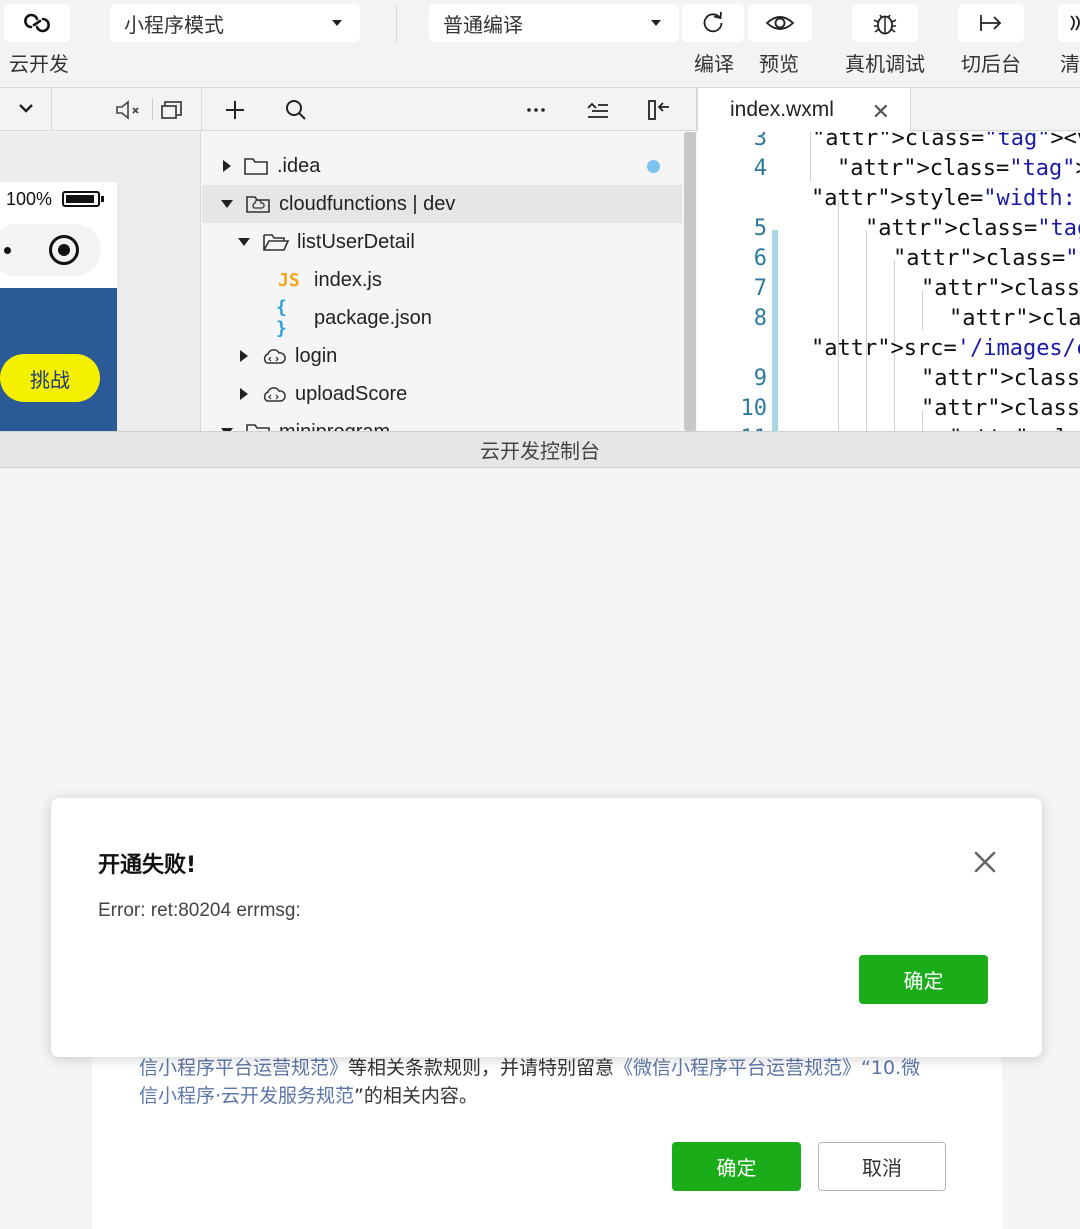 The width and height of the screenshot is (1080, 1229). Describe the element at coordinates (39, 64) in the screenshot. I see `cloud-dev-label: 云开发` at that location.